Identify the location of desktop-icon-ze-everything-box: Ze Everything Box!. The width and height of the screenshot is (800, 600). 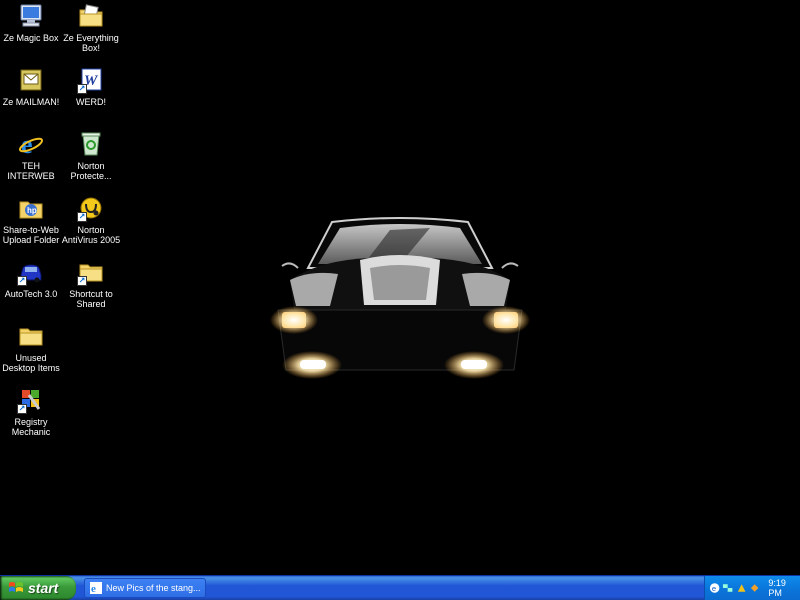
(91, 27).